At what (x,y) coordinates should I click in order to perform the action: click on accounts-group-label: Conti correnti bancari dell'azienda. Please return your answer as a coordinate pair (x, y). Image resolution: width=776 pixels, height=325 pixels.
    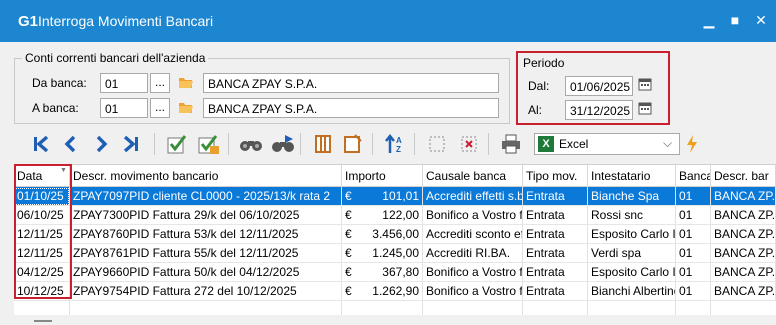
    Looking at the image, I should click on (115, 58).